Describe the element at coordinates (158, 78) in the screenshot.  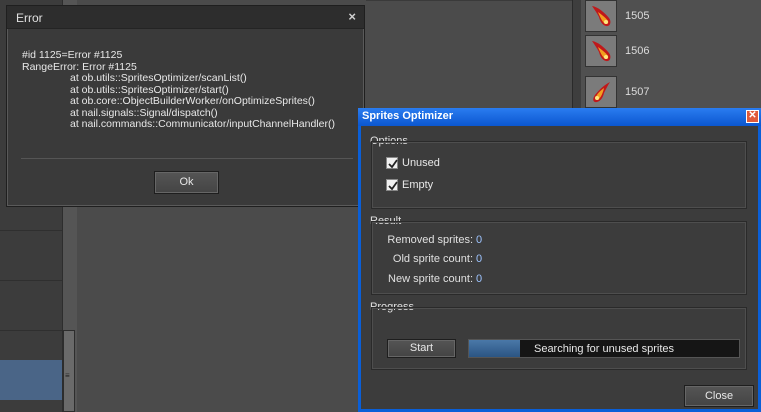
I see `stack-trace-line: at ob.utils::SpritesOptimizer/scanList()` at that location.